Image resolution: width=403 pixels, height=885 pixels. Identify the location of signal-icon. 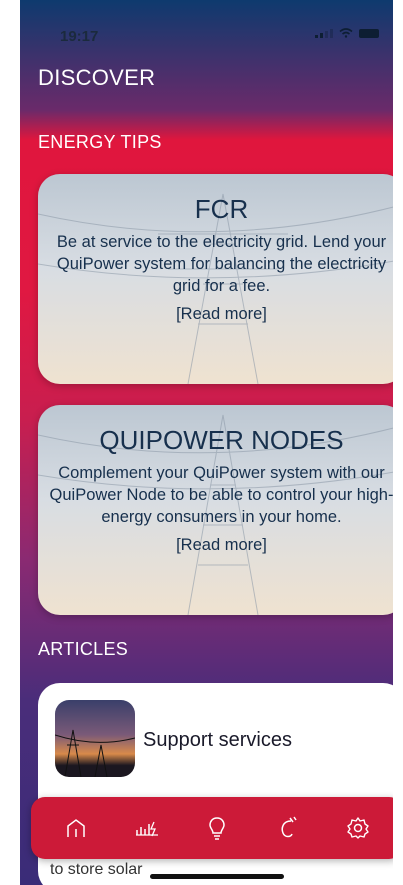
(324, 33).